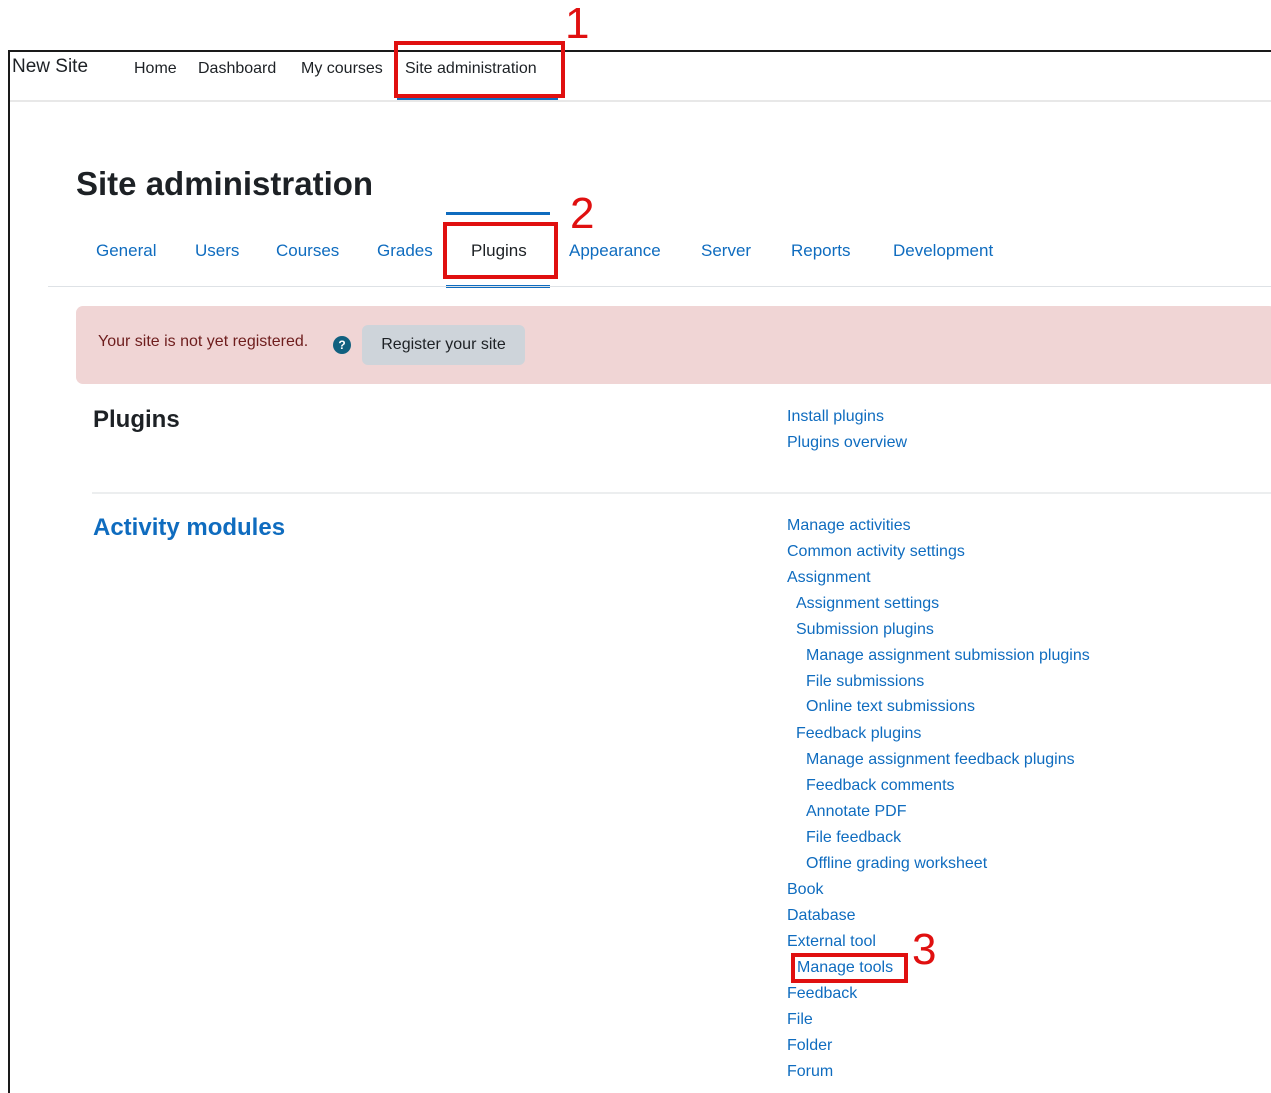 The height and width of the screenshot is (1093, 1271). I want to click on link-manage-submission-plugins: Manage assignment submission plugins, so click(948, 656).